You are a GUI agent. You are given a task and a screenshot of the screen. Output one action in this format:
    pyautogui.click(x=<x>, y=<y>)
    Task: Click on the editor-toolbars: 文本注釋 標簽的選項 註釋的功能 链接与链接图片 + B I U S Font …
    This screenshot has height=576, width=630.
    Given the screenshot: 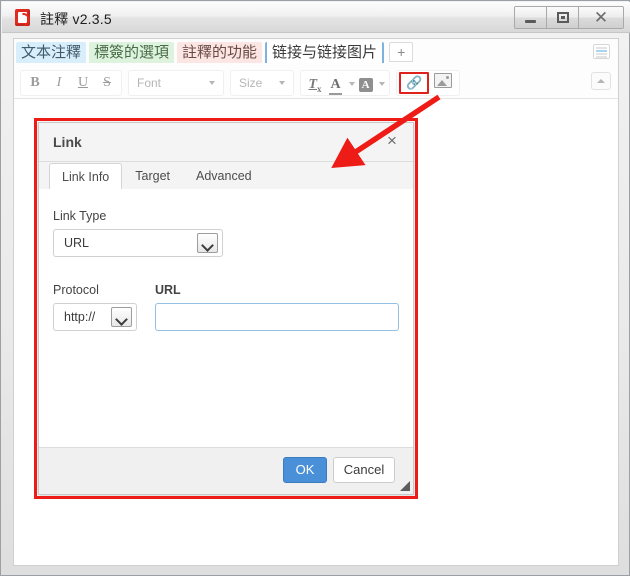 What is the action you would take?
    pyautogui.click(x=316, y=69)
    